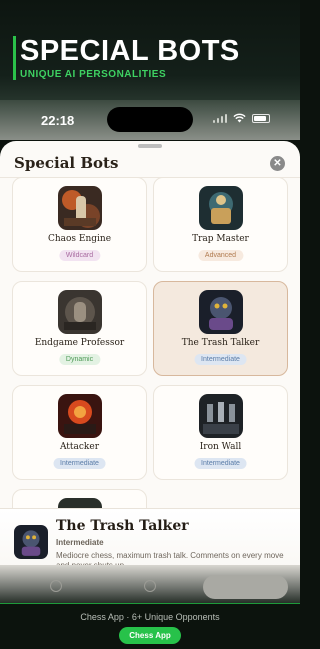 This screenshot has height=649, width=320. Describe the element at coordinates (80, 542) in the screenshot. I see `selected-bot-level: Intermediate` at that location.